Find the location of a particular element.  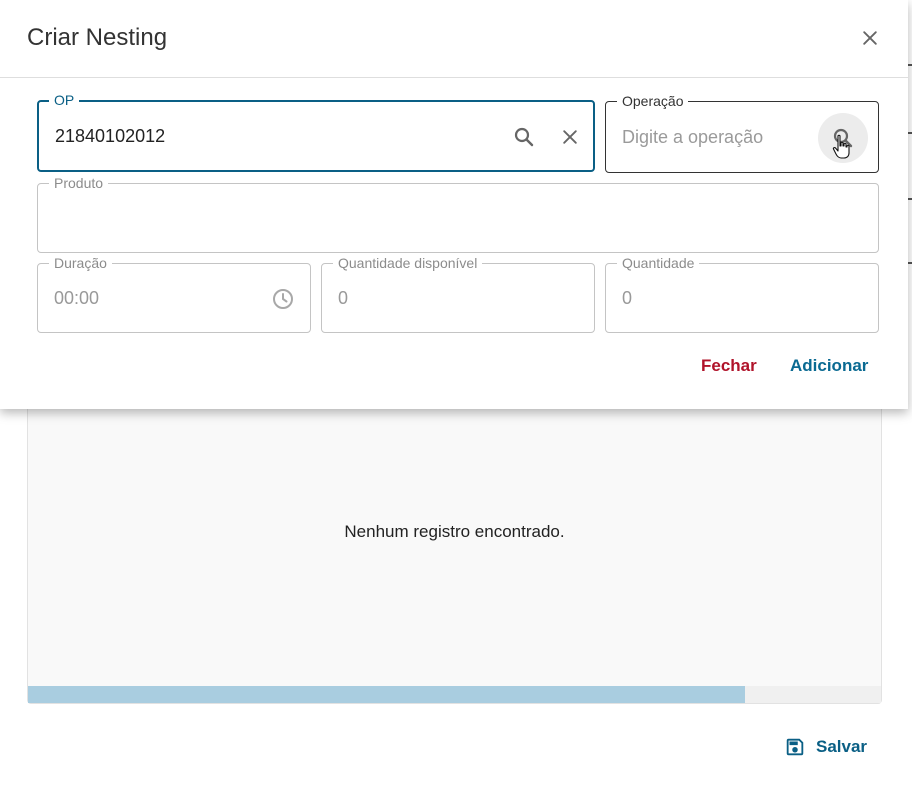

save-icon is located at coordinates (795, 747).